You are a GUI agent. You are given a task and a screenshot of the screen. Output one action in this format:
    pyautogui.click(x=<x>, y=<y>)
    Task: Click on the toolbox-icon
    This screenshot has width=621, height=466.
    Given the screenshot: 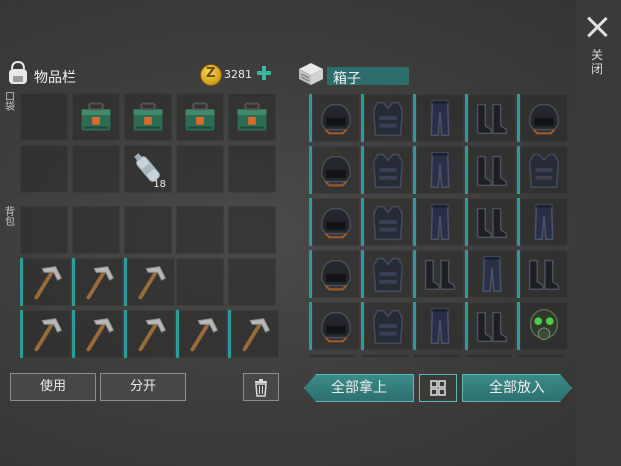 What is the action you would take?
    pyautogui.click(x=148, y=116)
    